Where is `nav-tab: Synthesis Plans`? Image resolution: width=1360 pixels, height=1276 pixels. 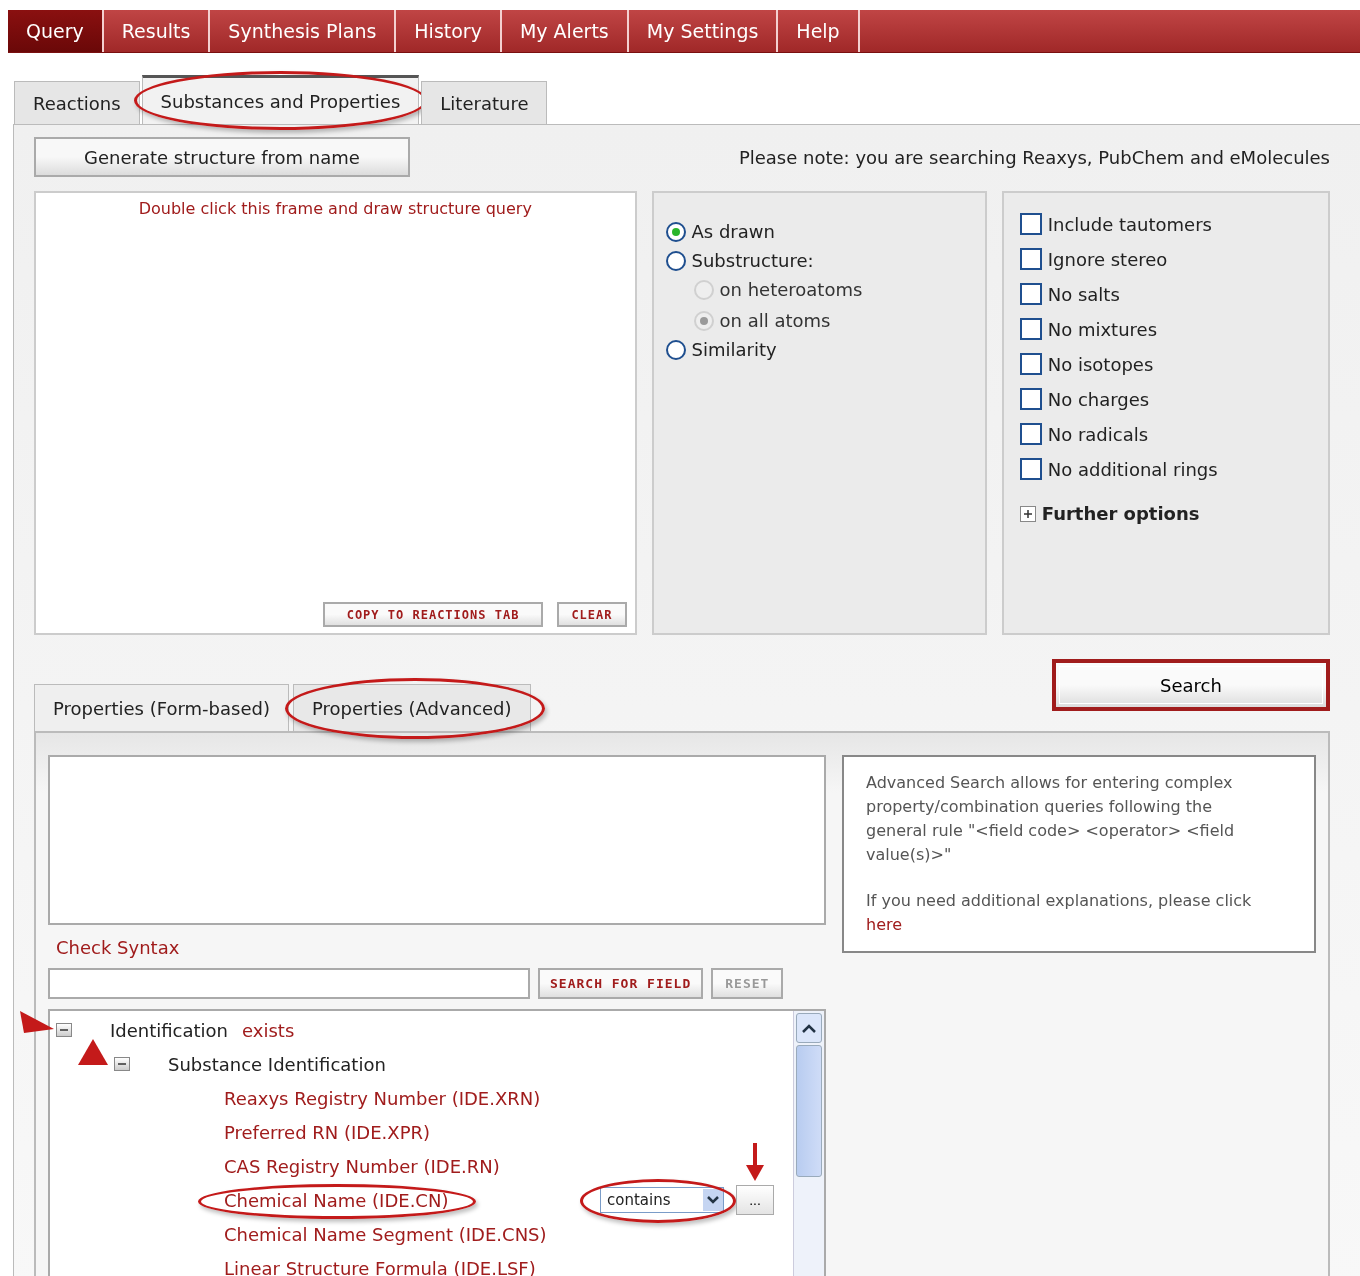 nav-tab: Synthesis Plans is located at coordinates (303, 31).